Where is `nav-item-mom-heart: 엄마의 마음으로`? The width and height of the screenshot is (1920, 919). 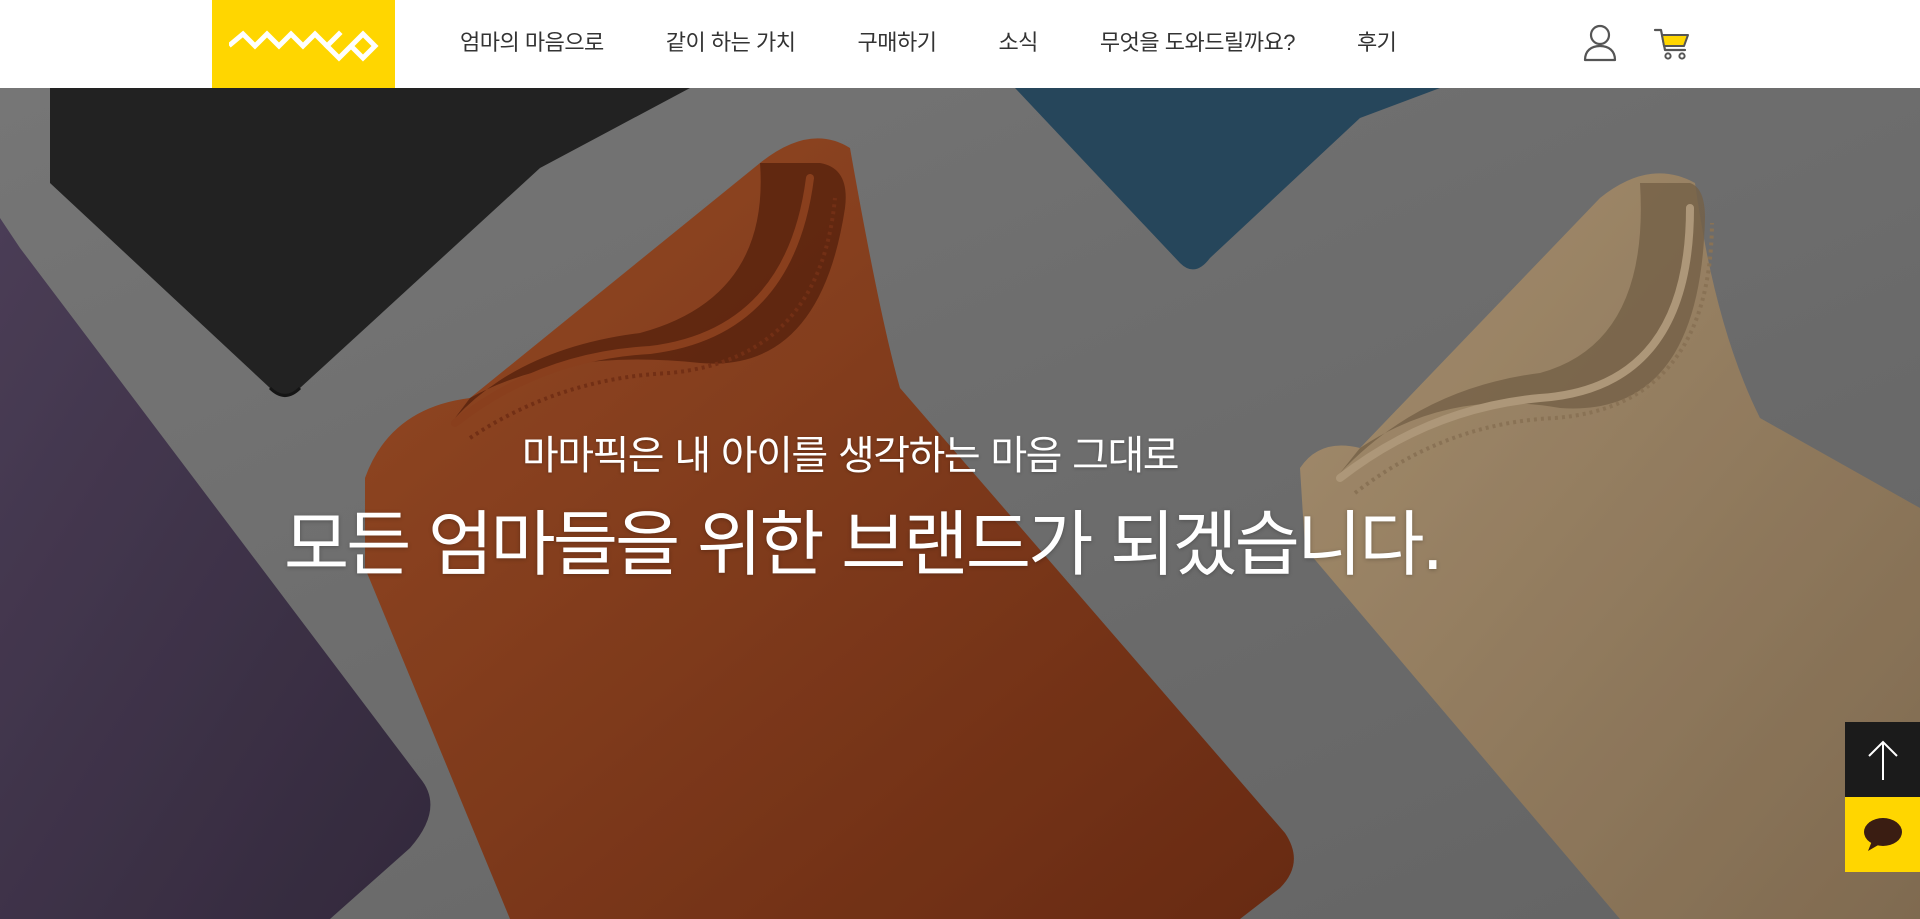 nav-item-mom-heart: 엄마의 마음으로 is located at coordinates (532, 41).